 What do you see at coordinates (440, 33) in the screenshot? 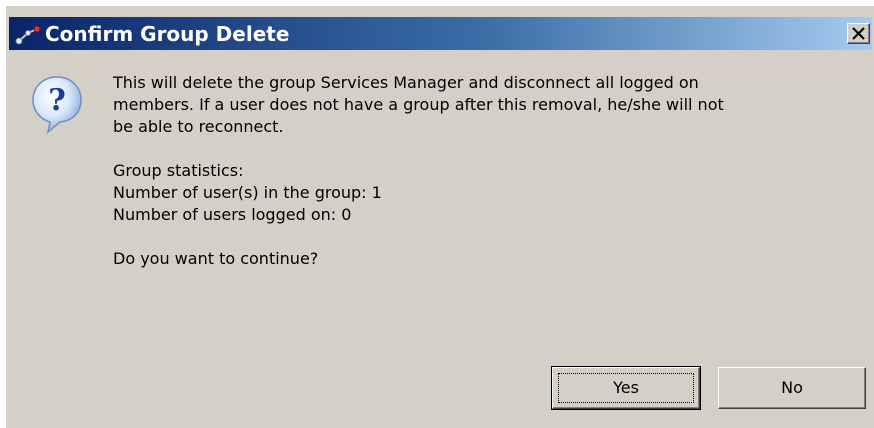
I see `title-bar: Confirm Group Delete` at bounding box center [440, 33].